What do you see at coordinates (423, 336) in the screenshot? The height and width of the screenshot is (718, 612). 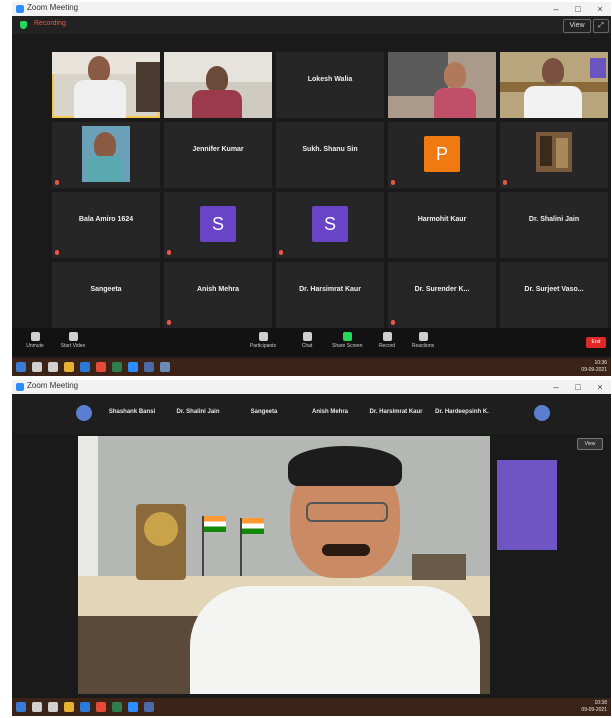 I see `reactions-icon` at bounding box center [423, 336].